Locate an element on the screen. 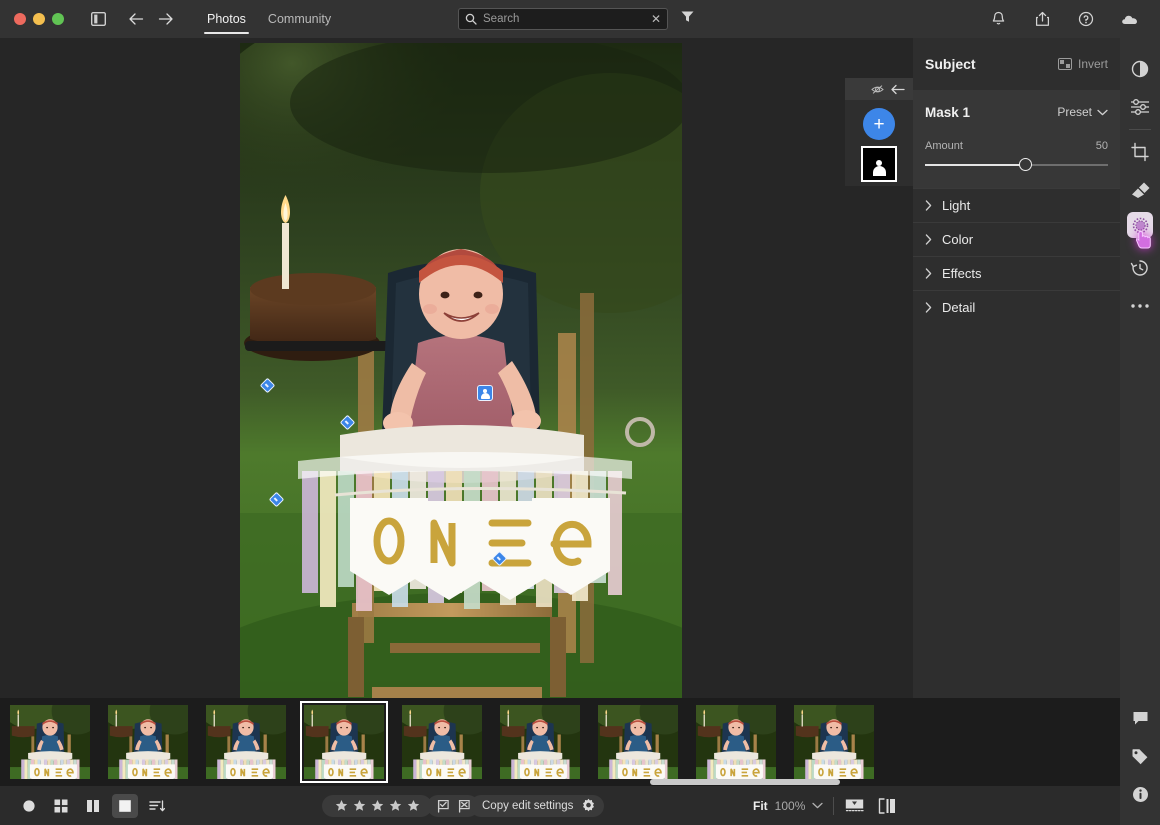  top-right-actions is located at coordinates (1064, 19).